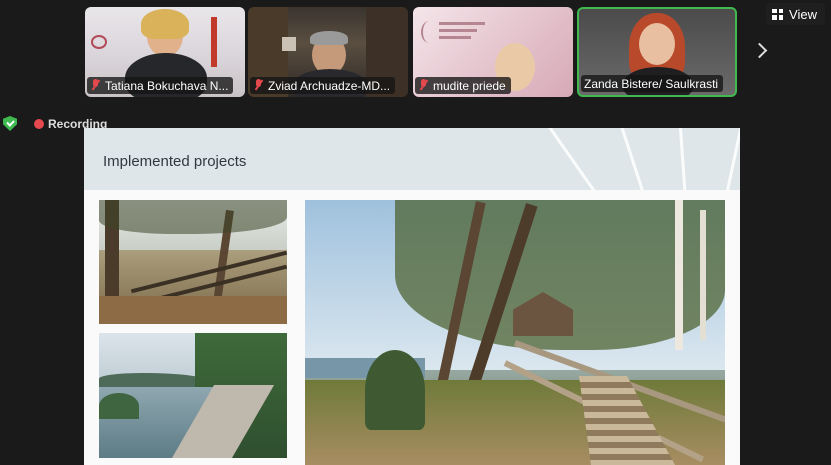 This screenshot has height=465, width=831. What do you see at coordinates (214, 42) in the screenshot?
I see `flag-pole-icon` at bounding box center [214, 42].